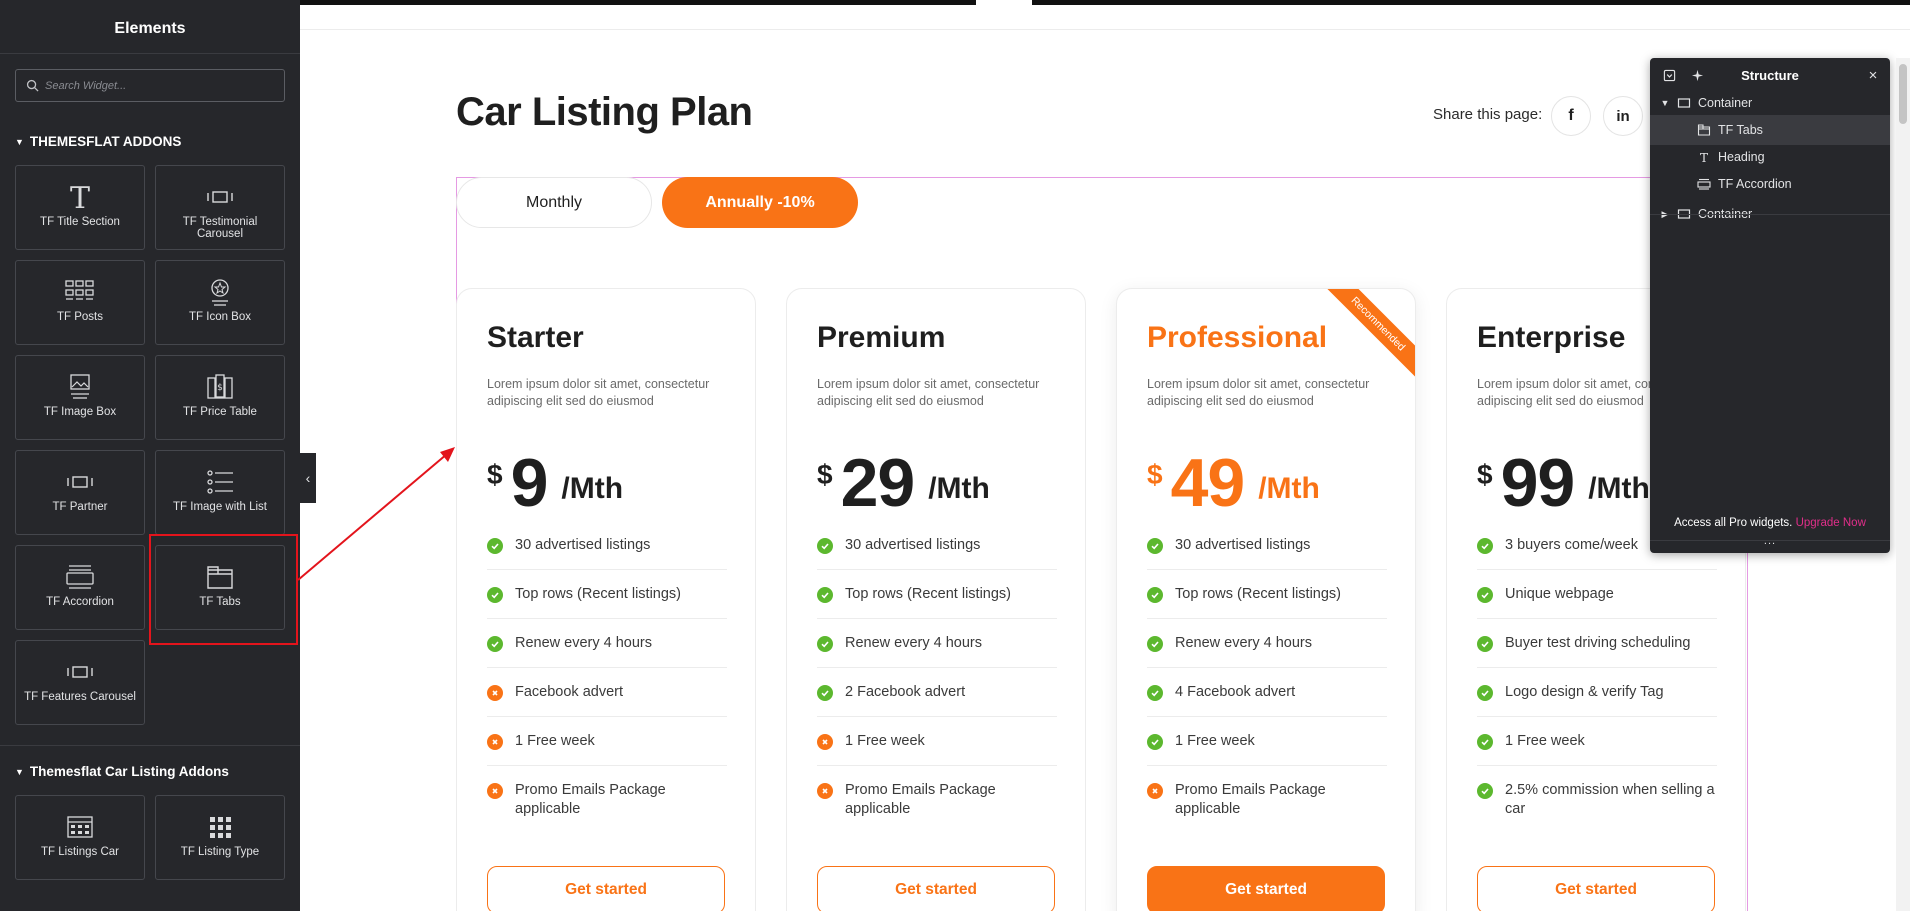  Describe the element at coordinates (150, 27) in the screenshot. I see `panel-title: Elements` at that location.